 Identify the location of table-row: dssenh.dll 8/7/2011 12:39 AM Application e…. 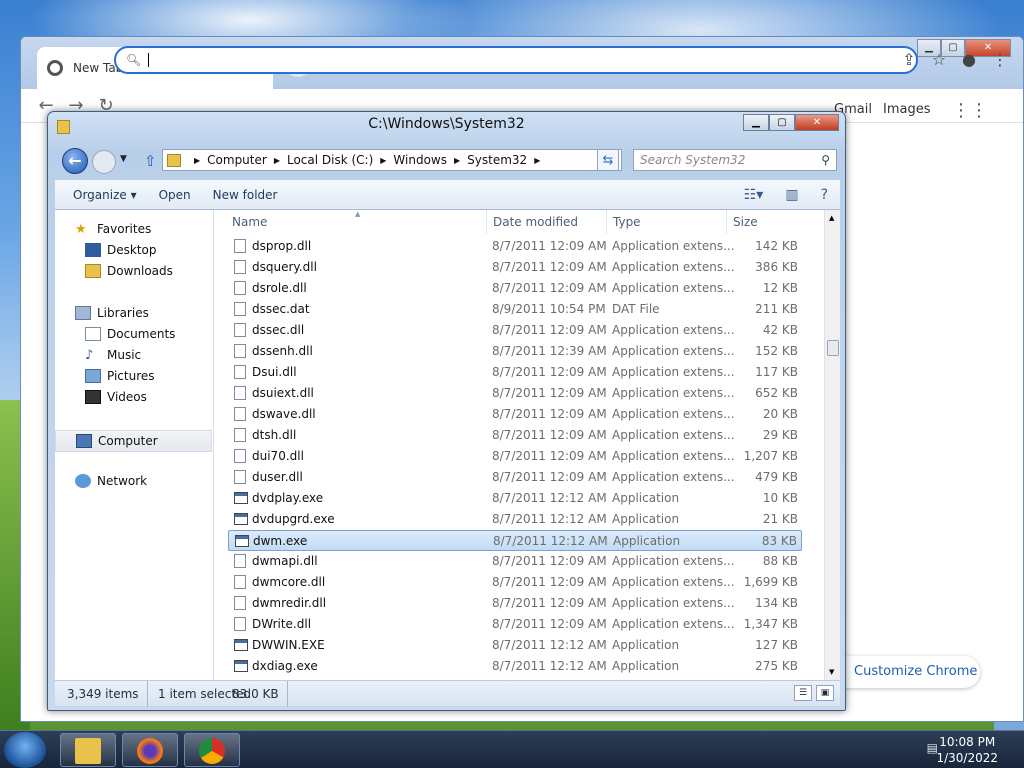
(515, 351).